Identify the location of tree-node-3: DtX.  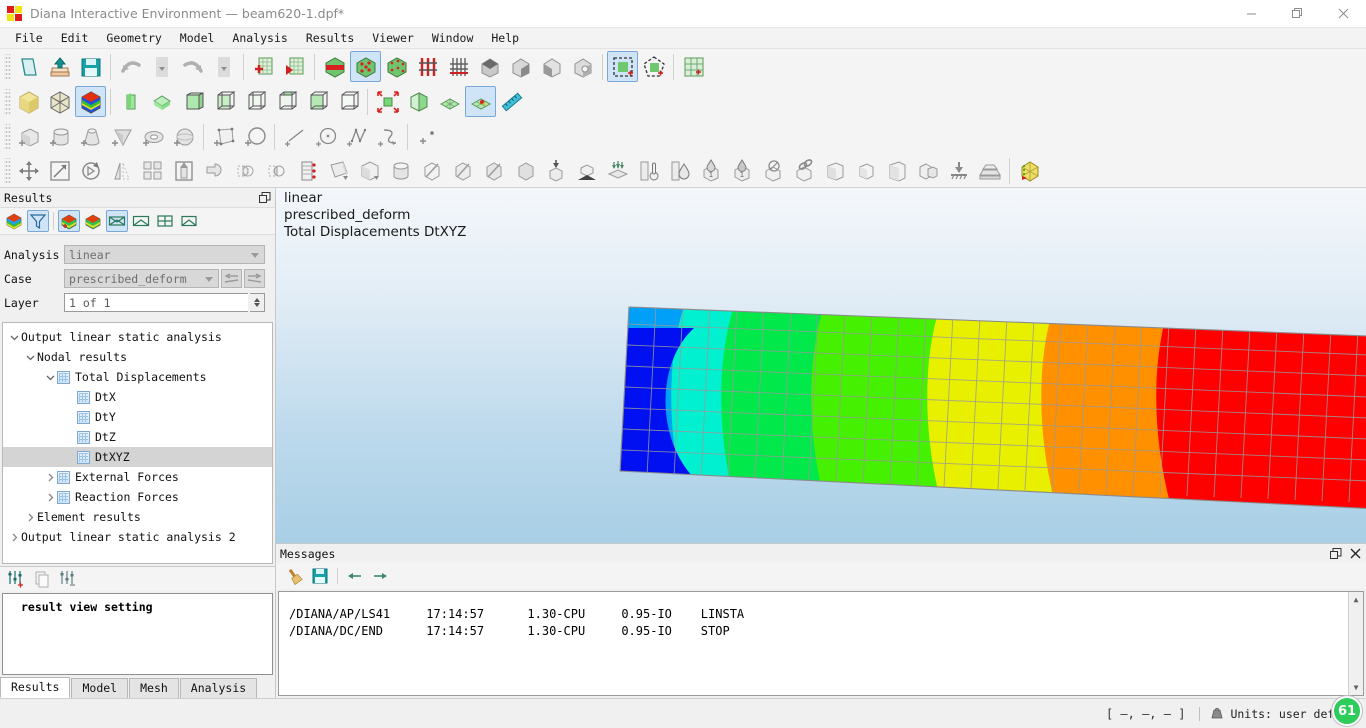
(137, 397).